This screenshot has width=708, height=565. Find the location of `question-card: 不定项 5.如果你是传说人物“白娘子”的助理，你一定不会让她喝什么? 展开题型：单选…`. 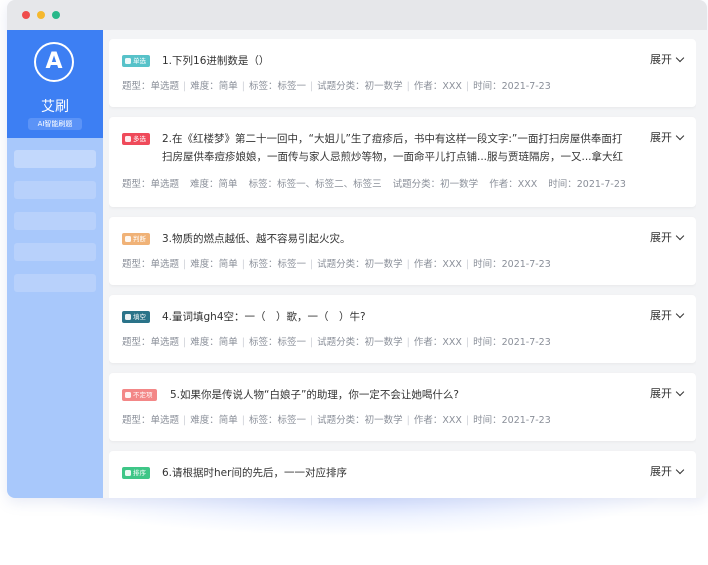

question-card: 不定项 5.如果你是传说人物“白娘子”的助理，你一定不会让她喝什么? 展开题型：单选… is located at coordinates (402, 407).